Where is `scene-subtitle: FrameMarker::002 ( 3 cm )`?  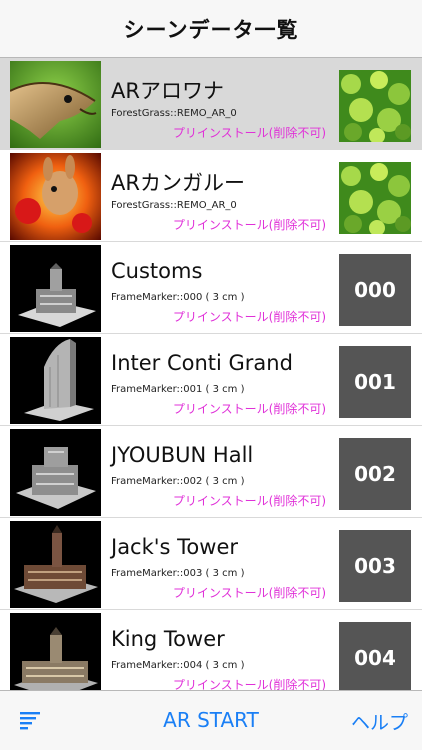
scene-subtitle: FrameMarker::002 ( 3 cm ) is located at coordinates (178, 481).